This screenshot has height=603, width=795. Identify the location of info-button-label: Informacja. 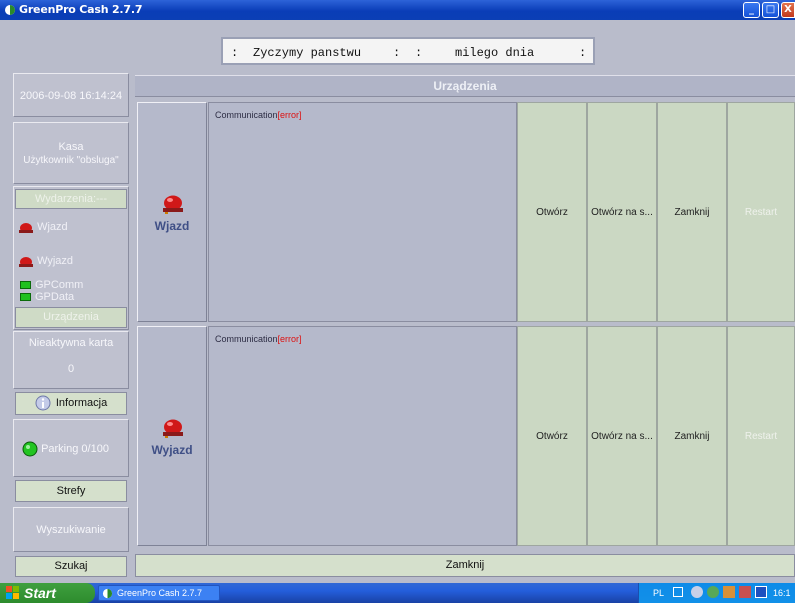
(81, 403).